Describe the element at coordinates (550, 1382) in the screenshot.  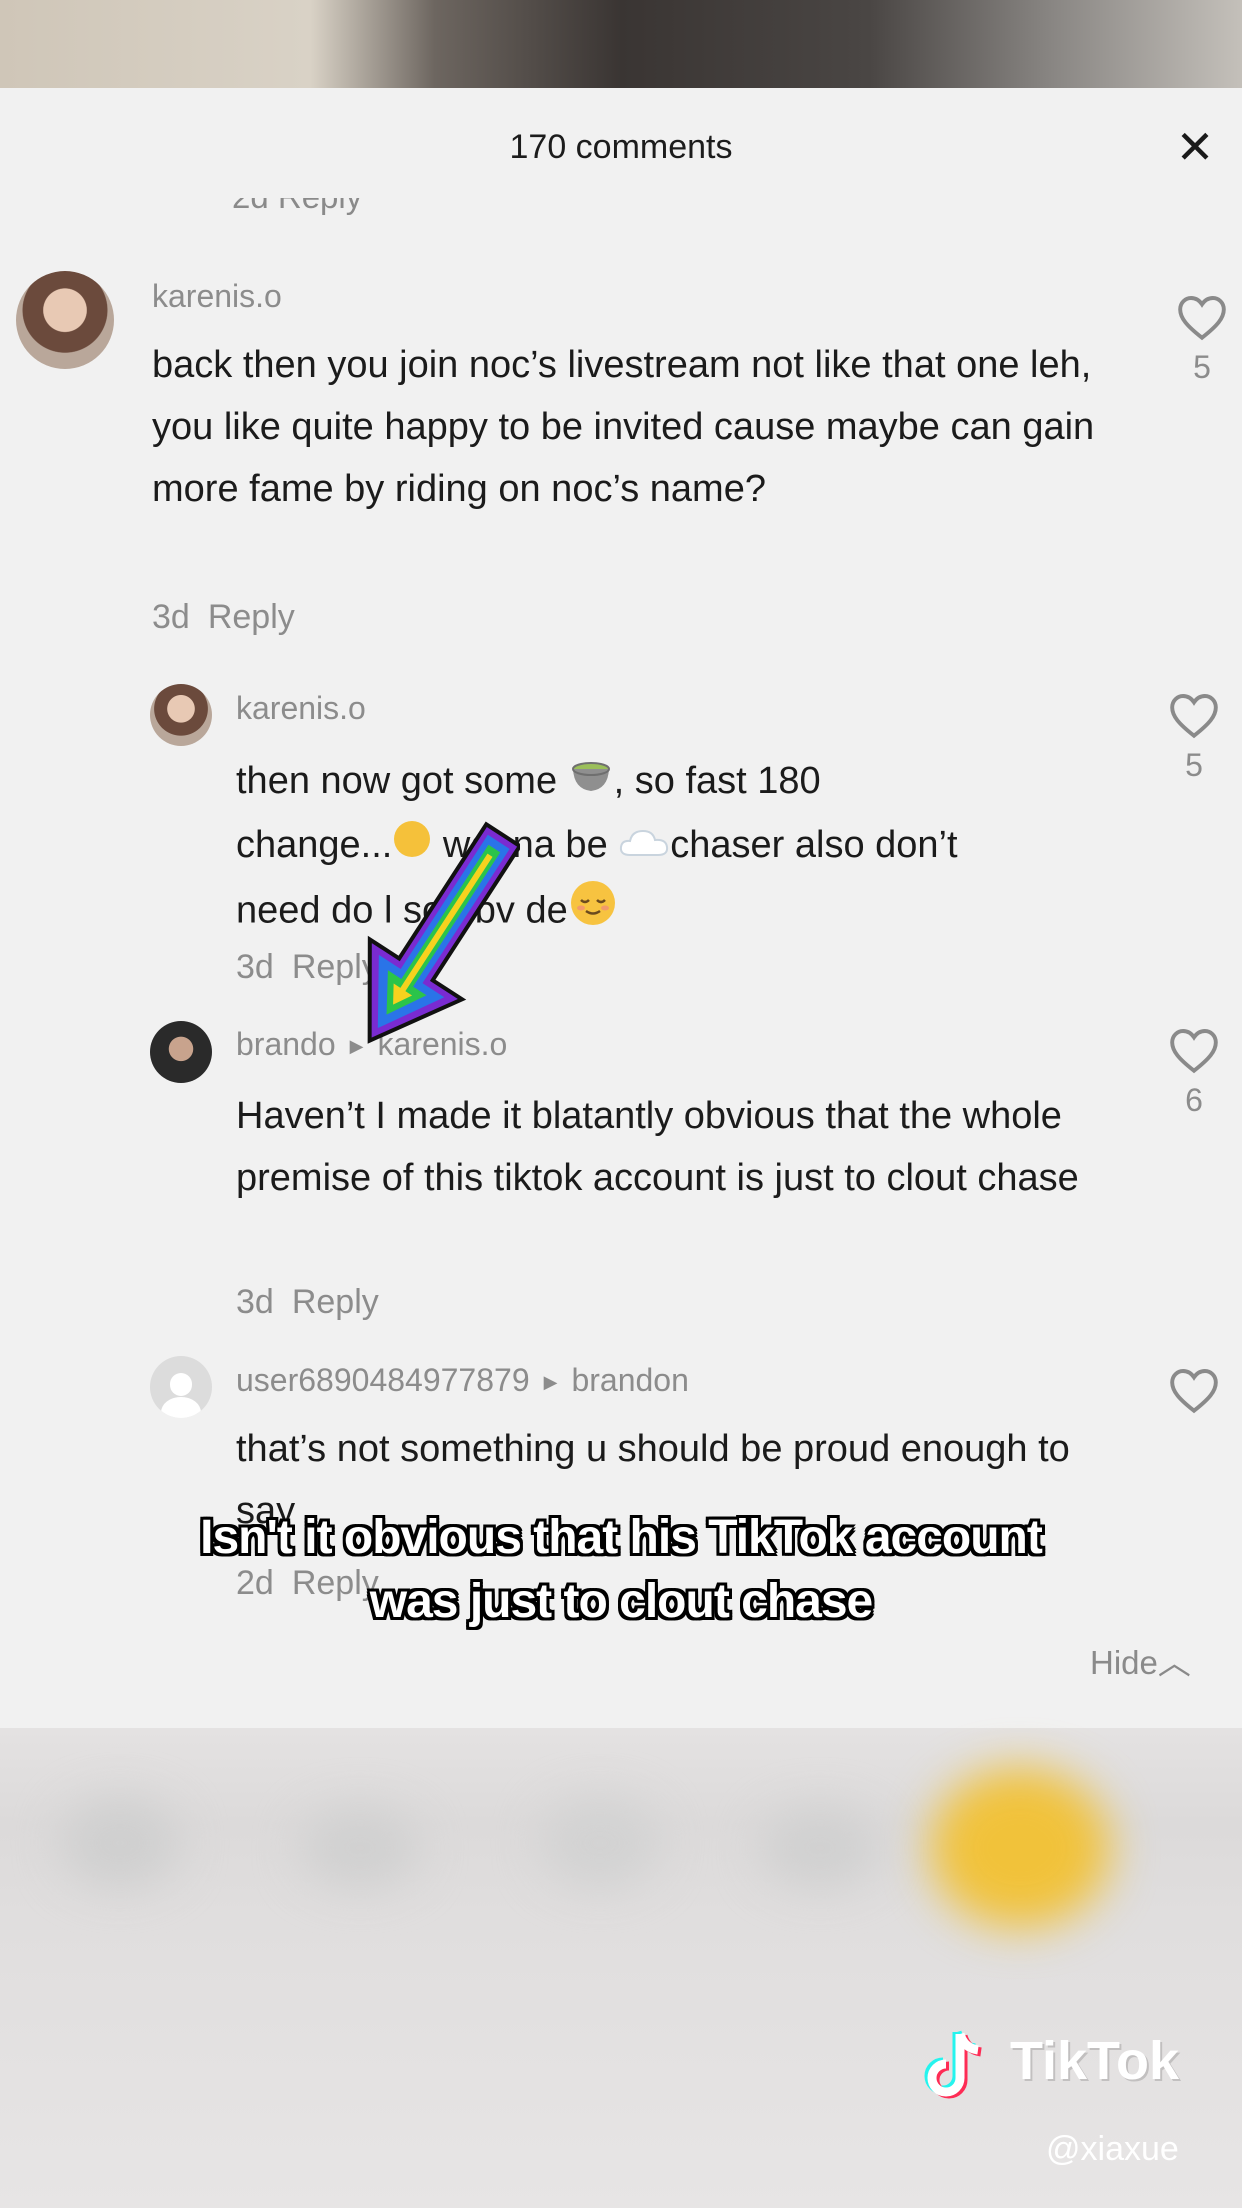
I see `reply-arrow-icon: ▶` at that location.